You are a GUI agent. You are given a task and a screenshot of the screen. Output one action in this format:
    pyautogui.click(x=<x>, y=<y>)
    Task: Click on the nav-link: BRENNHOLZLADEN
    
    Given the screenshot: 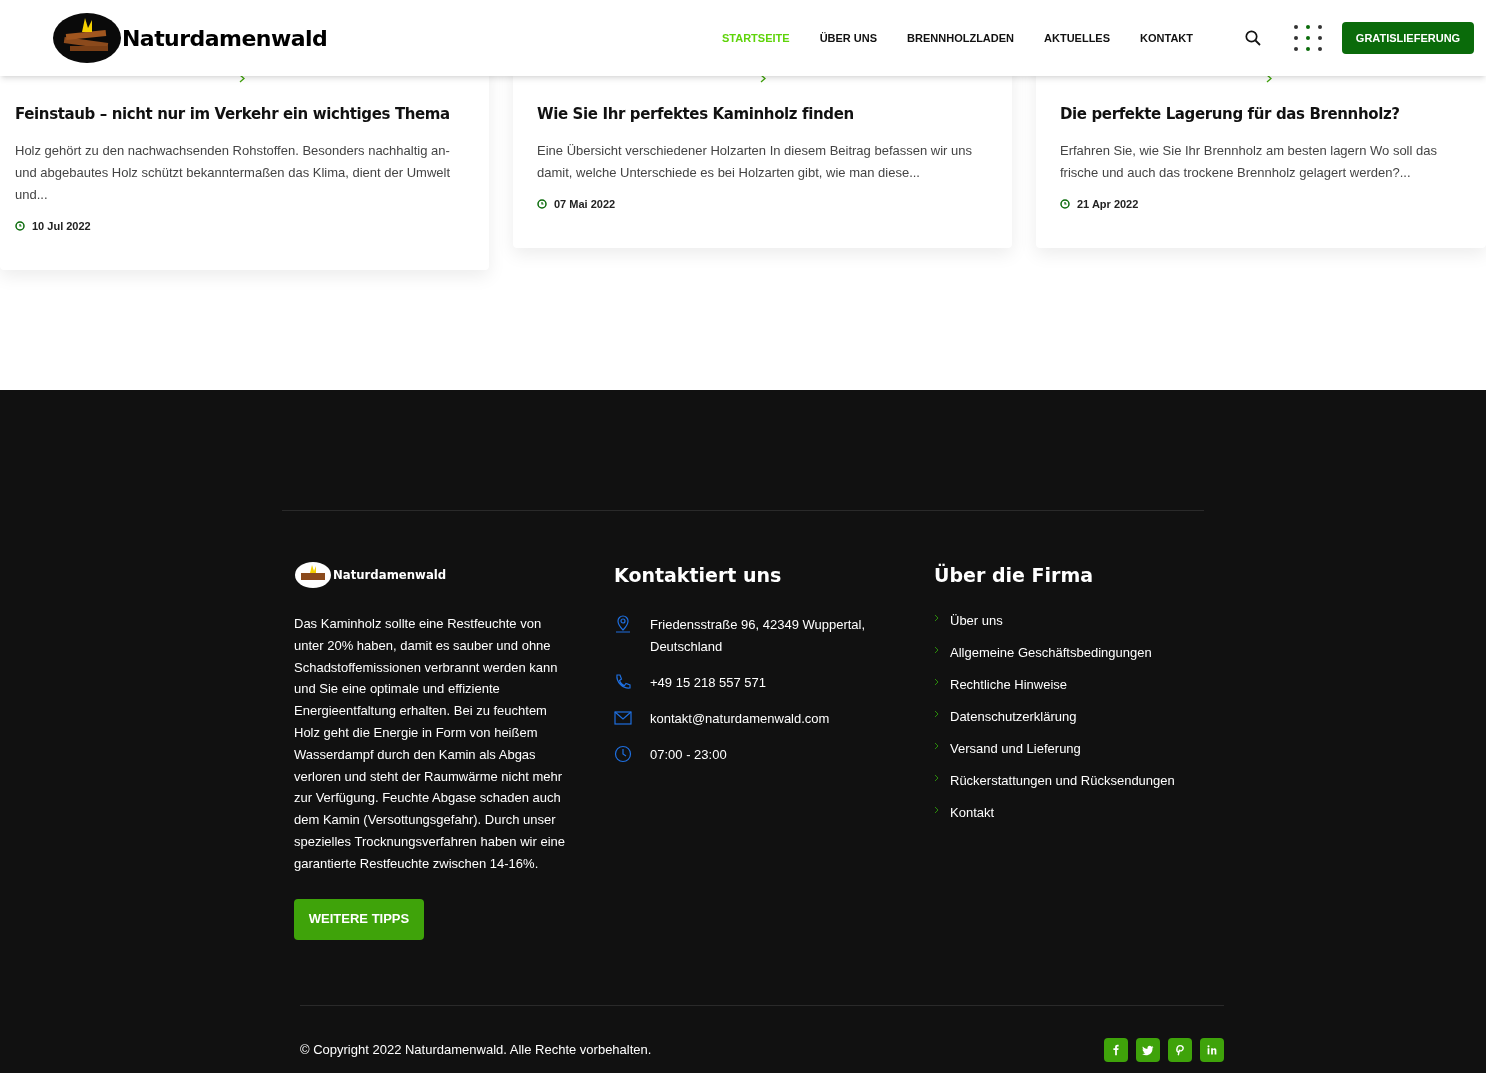 What is the action you would take?
    pyautogui.click(x=961, y=38)
    